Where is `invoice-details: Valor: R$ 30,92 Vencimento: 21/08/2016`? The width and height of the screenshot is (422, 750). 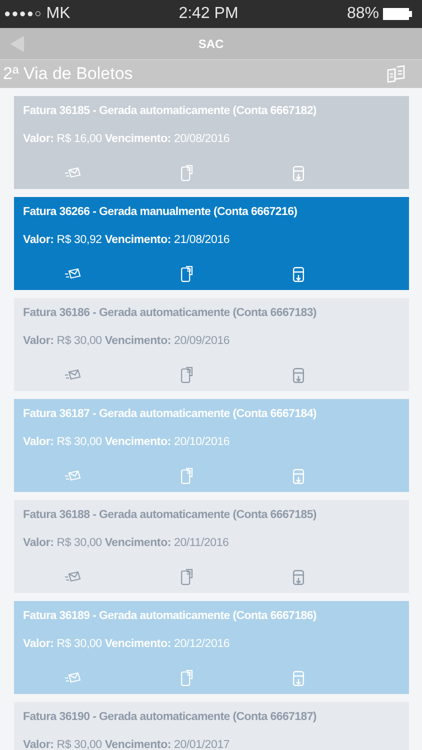 invoice-details: Valor: R$ 30,92 Vencimento: 21/08/2016 is located at coordinates (127, 240).